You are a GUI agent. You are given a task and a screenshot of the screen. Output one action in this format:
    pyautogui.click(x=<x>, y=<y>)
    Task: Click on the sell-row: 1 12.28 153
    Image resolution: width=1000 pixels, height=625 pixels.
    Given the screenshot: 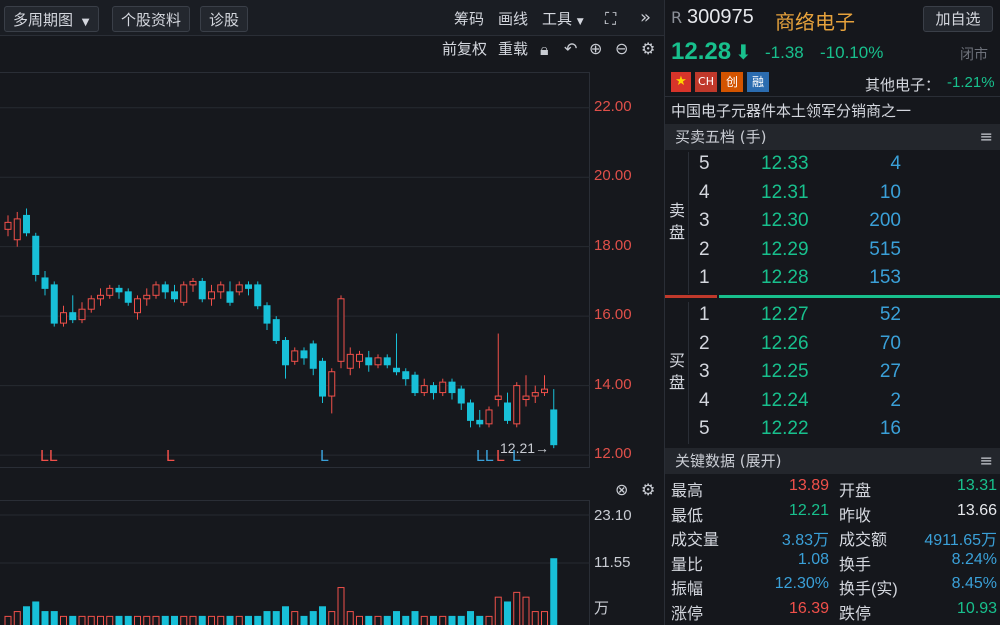 What is the action you would take?
    pyautogui.click(x=832, y=281)
    